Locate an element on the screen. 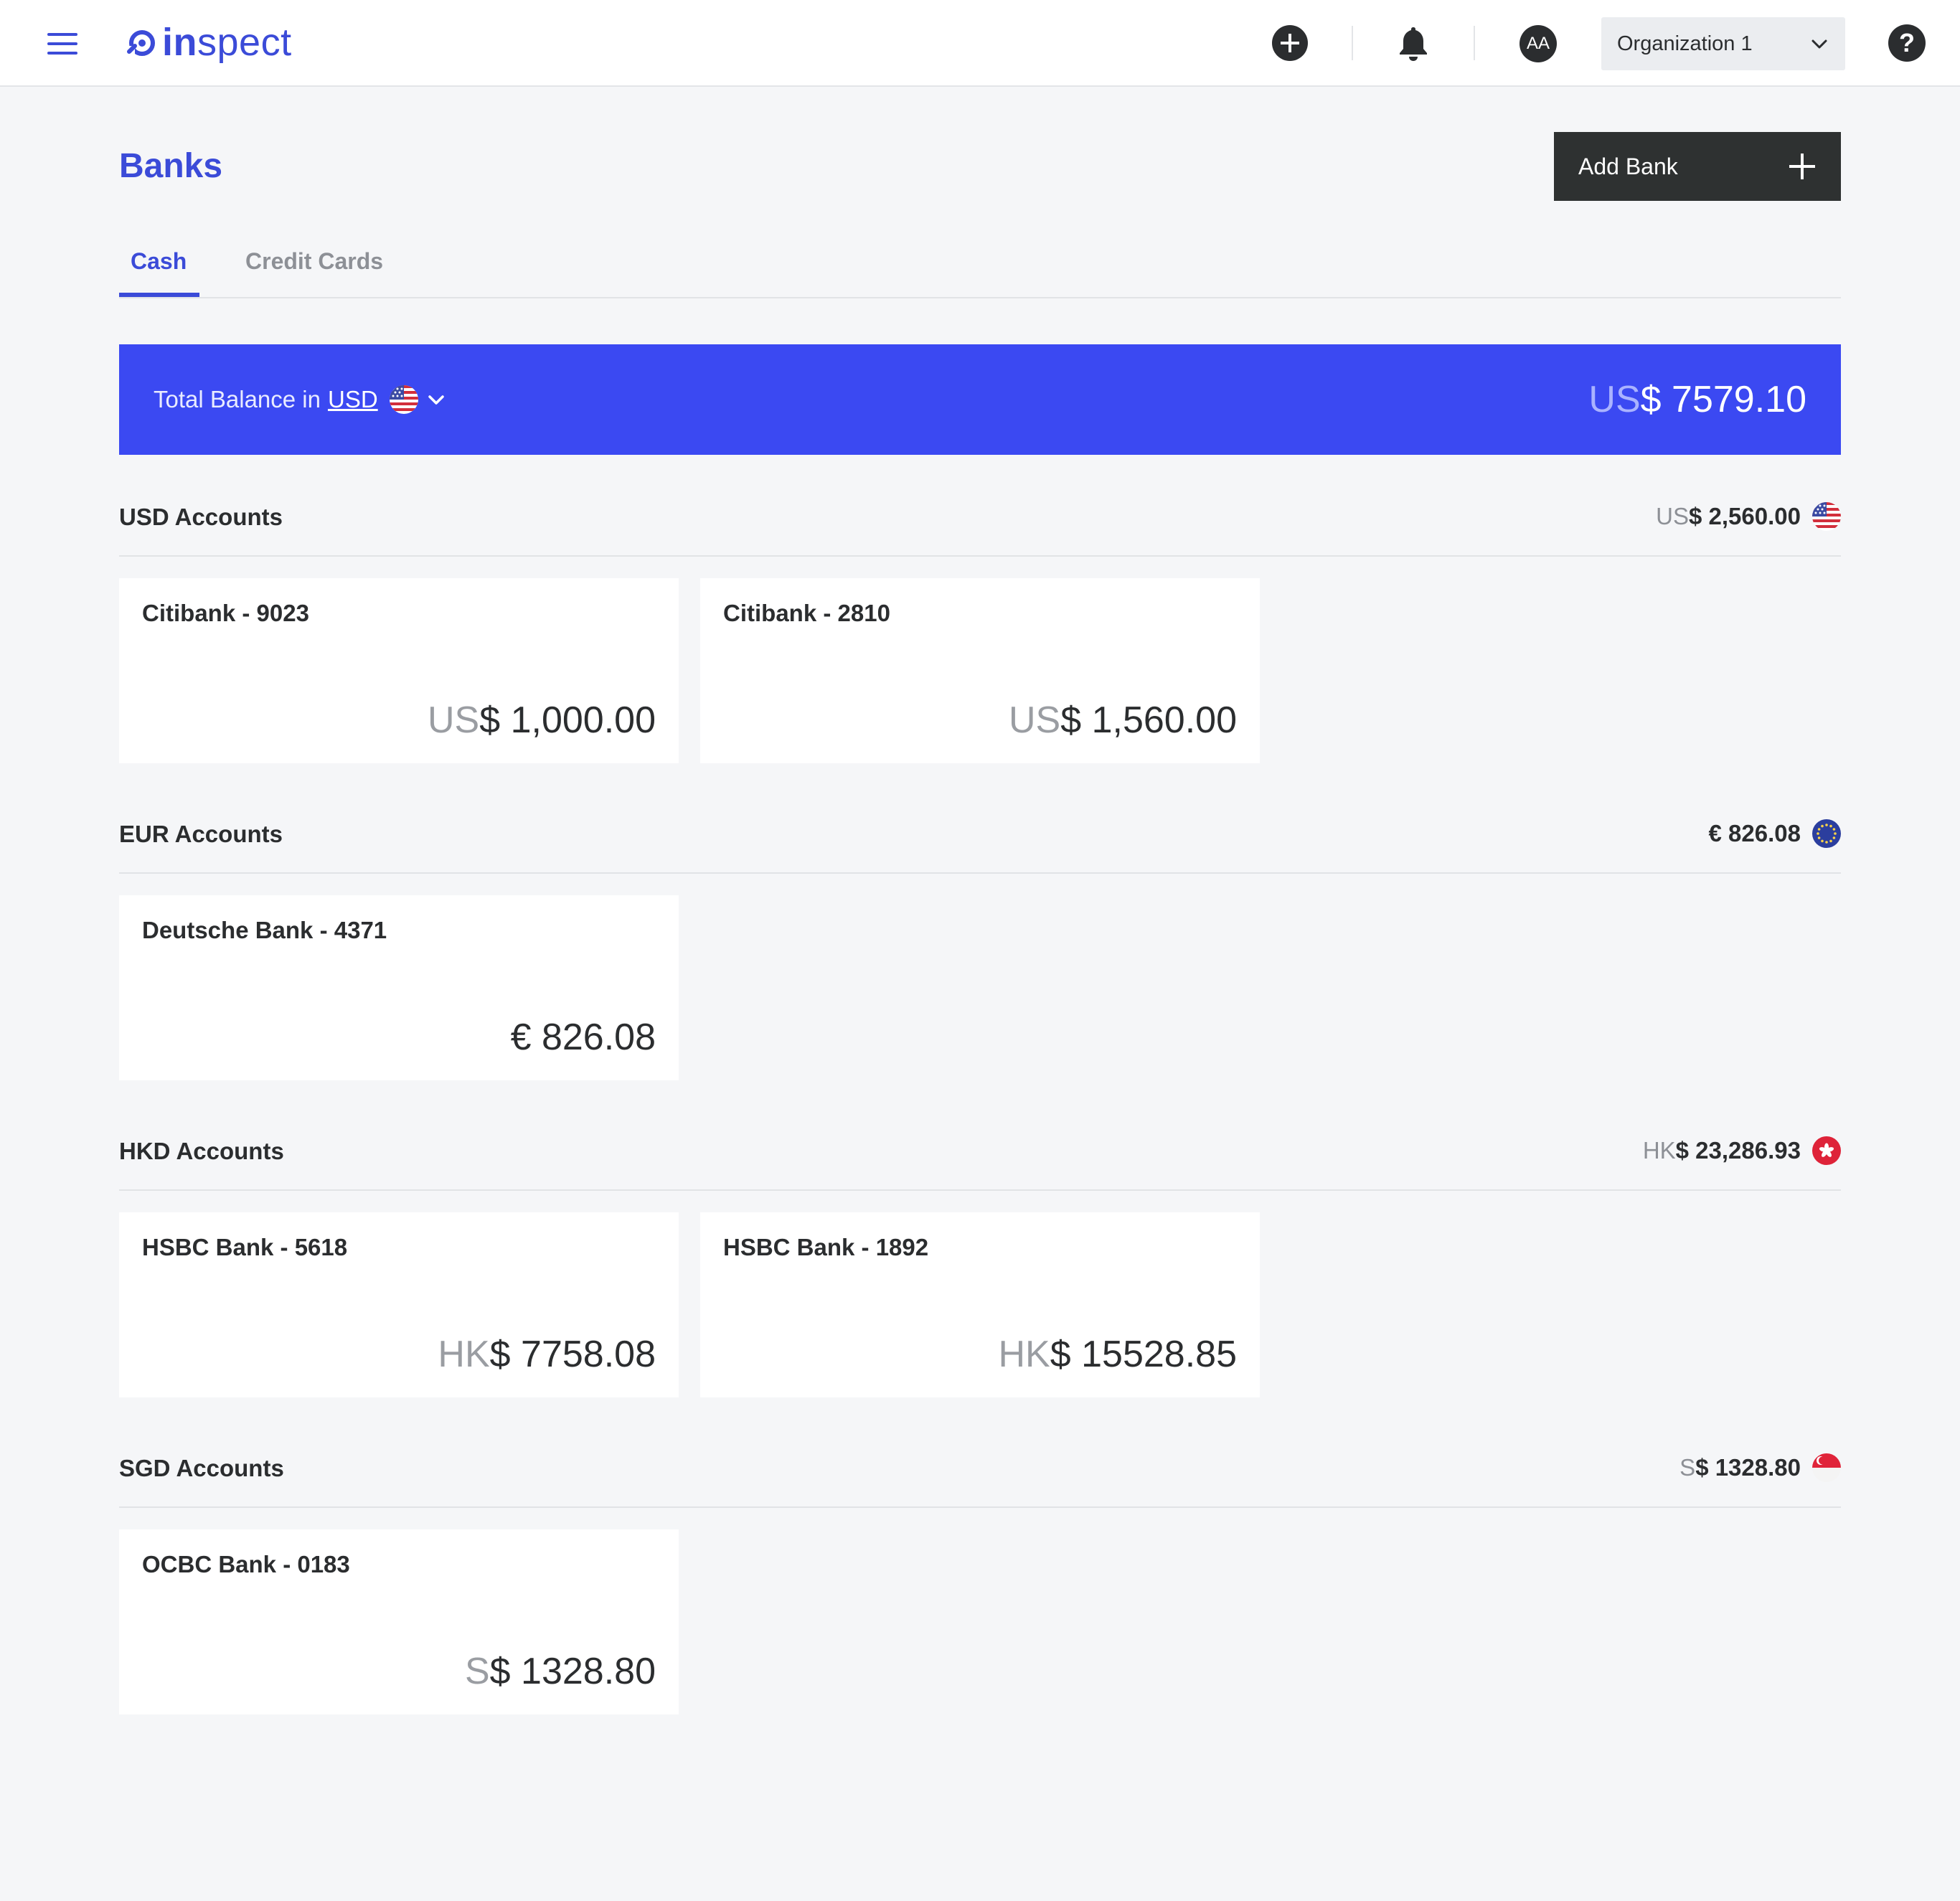  tab-bar: Cash Credit Cards is located at coordinates (980, 267).